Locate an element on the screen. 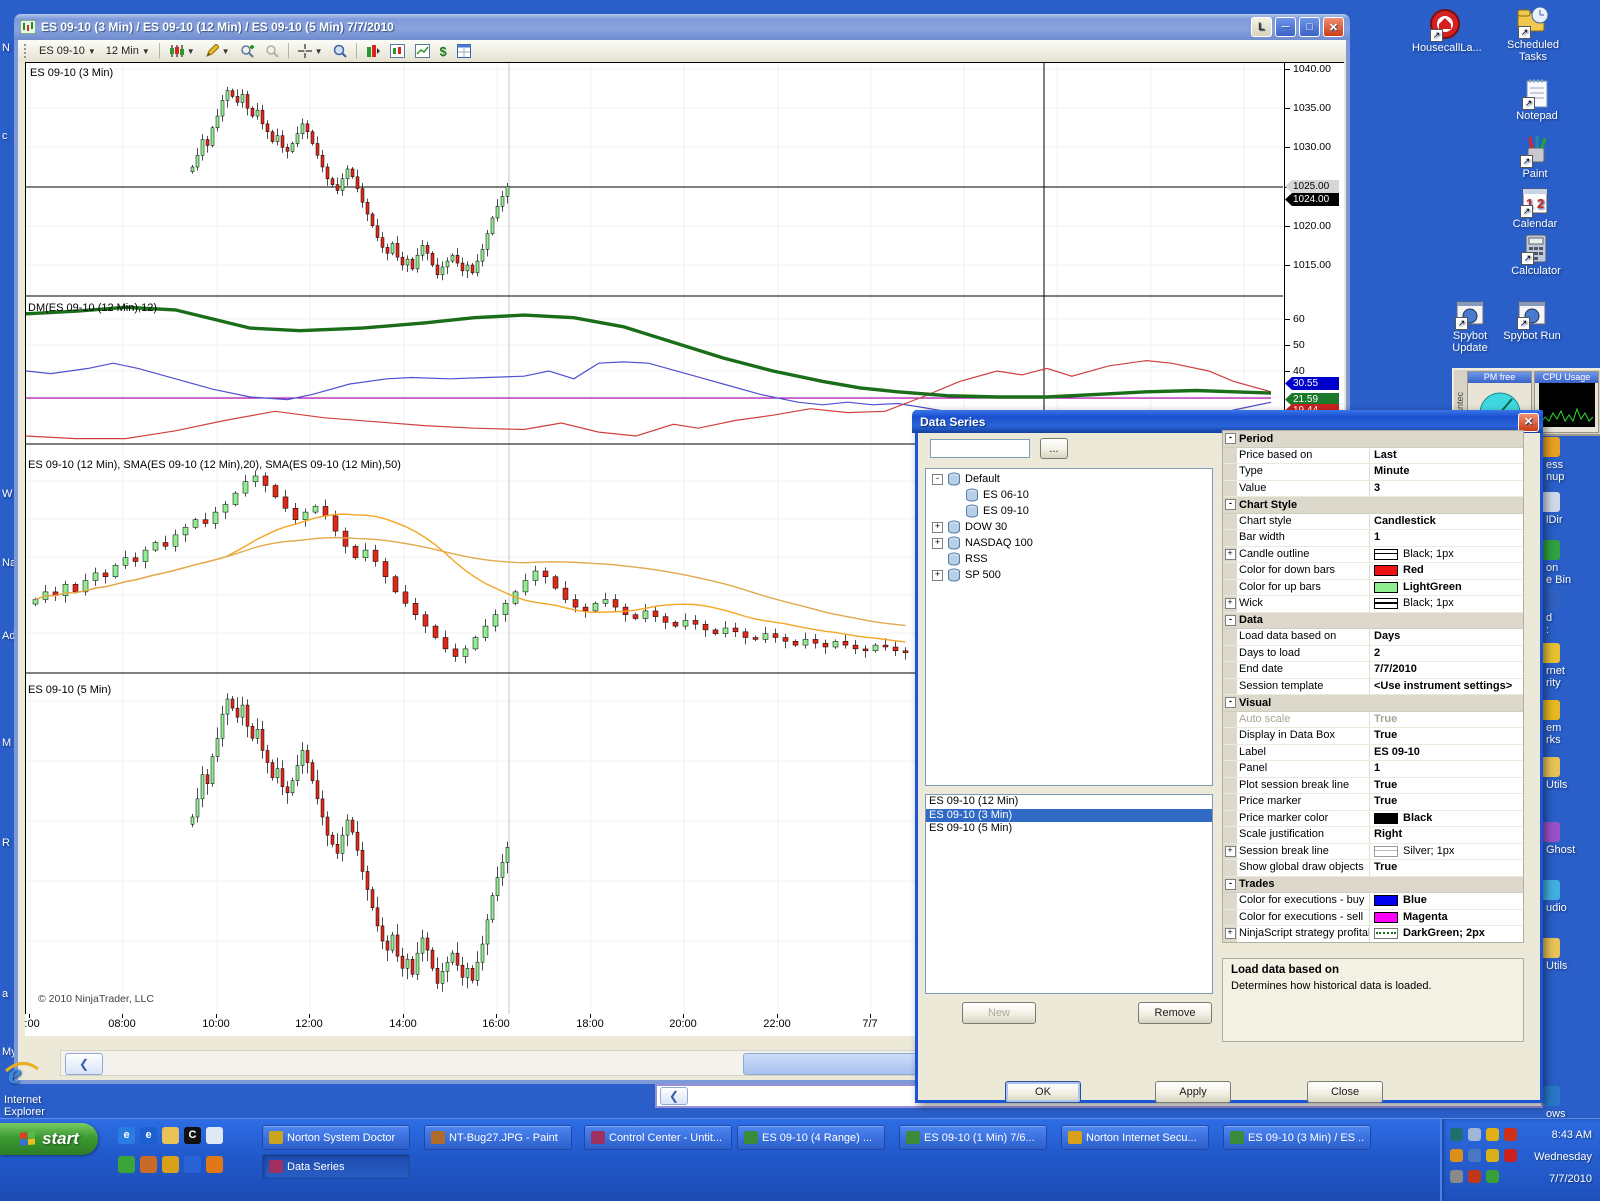 The image size is (1600, 1201). maximize-button: □ is located at coordinates (1309, 27).